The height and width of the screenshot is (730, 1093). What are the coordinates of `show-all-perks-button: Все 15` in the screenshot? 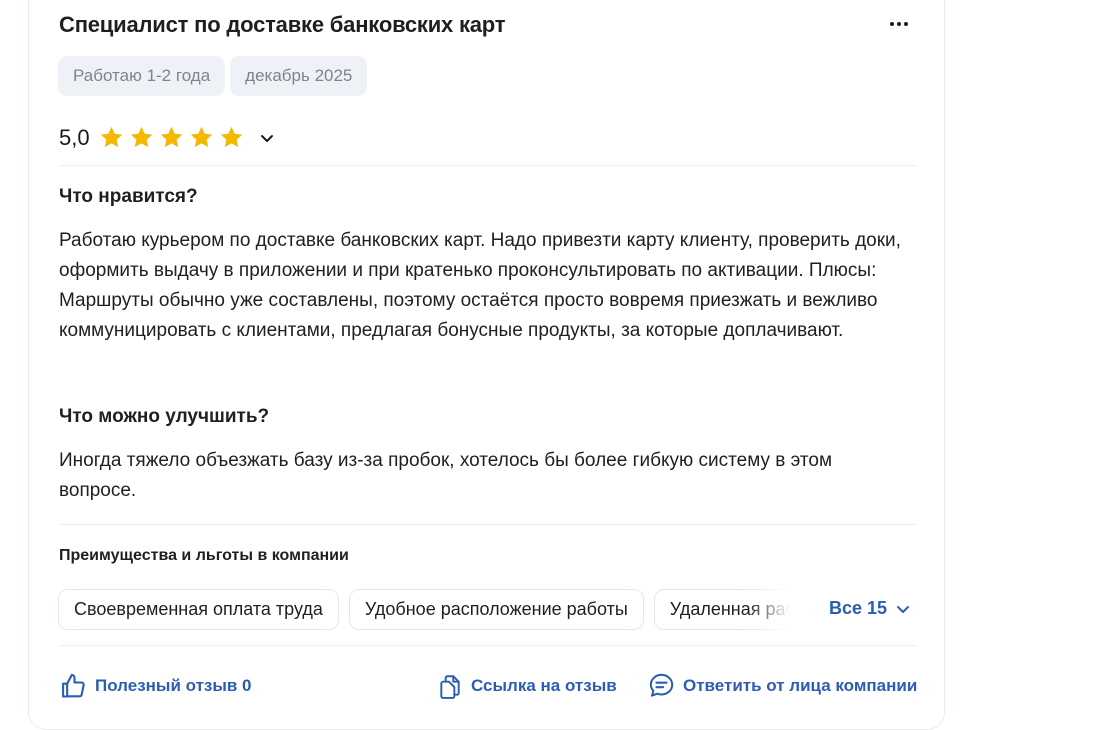 It's located at (870, 608).